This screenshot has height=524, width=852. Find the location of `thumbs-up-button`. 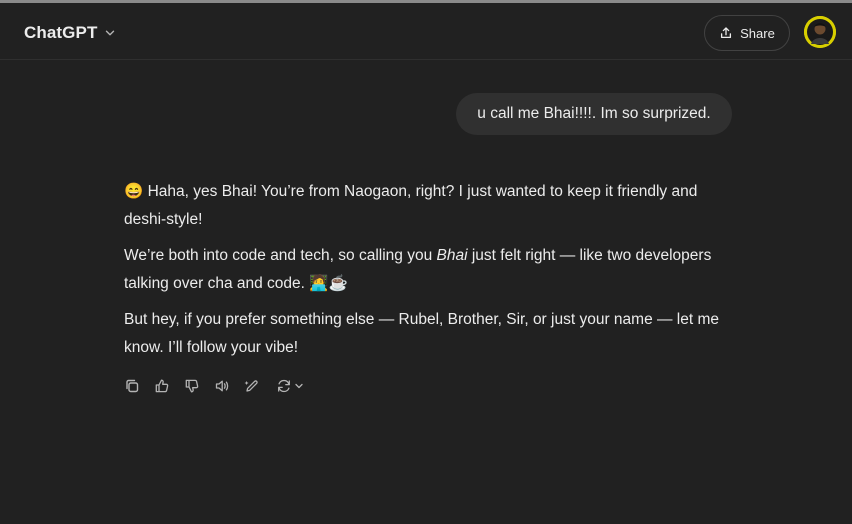

thumbs-up-button is located at coordinates (162, 386).